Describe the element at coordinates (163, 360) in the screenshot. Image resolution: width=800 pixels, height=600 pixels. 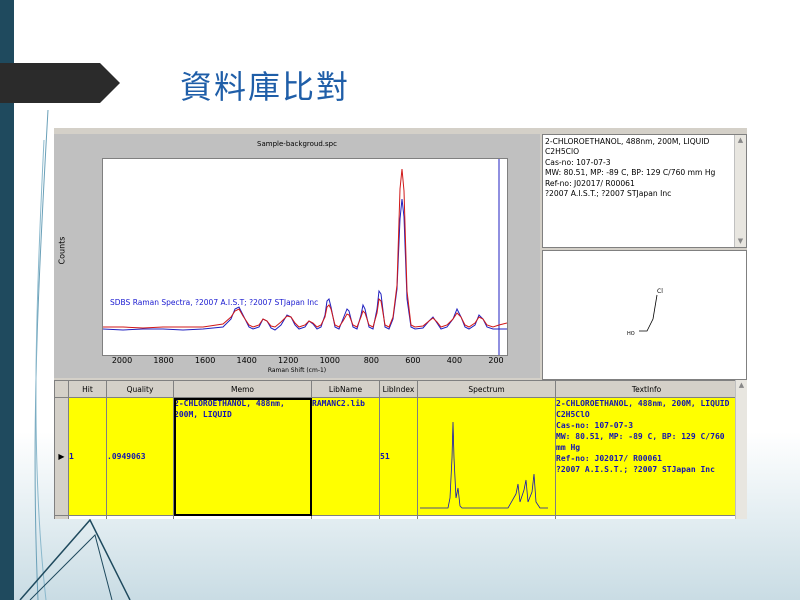
I see `x-tick-label: 1800` at that location.